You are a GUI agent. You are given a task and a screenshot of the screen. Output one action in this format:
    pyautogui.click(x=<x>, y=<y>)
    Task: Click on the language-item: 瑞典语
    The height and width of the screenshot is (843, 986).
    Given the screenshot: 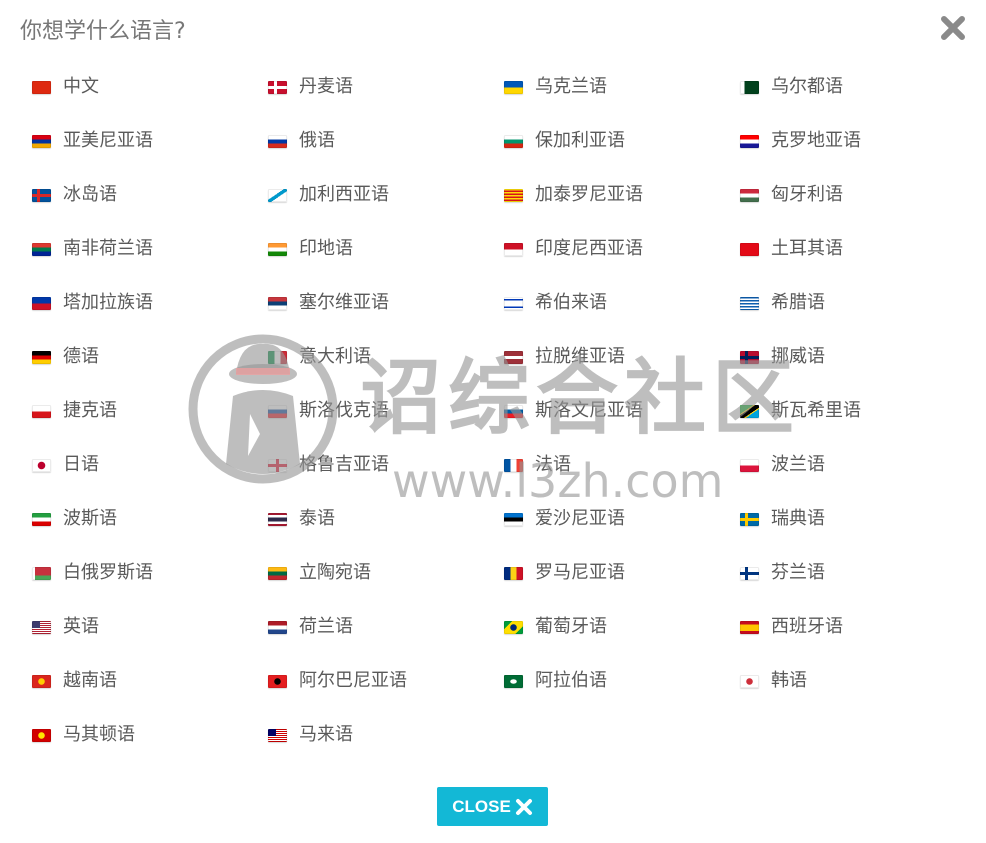 What is the action you would take?
    pyautogui.click(x=836, y=519)
    